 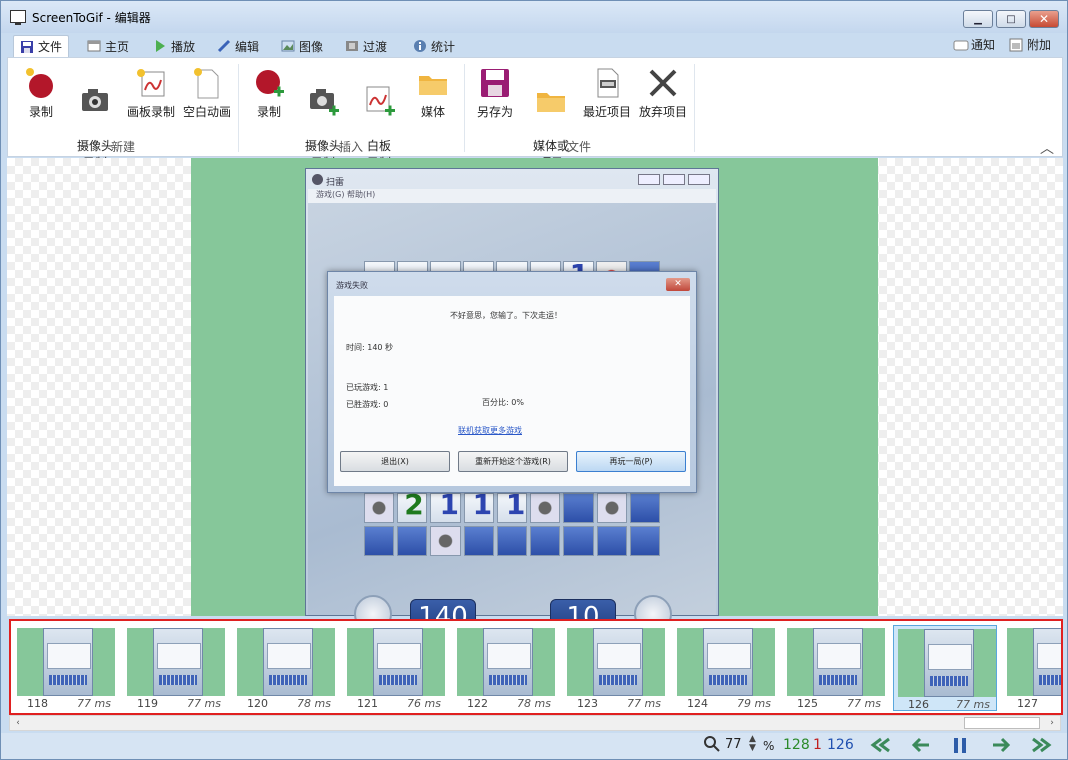 What do you see at coordinates (960, 747) in the screenshot?
I see `pause-icon` at bounding box center [960, 747].